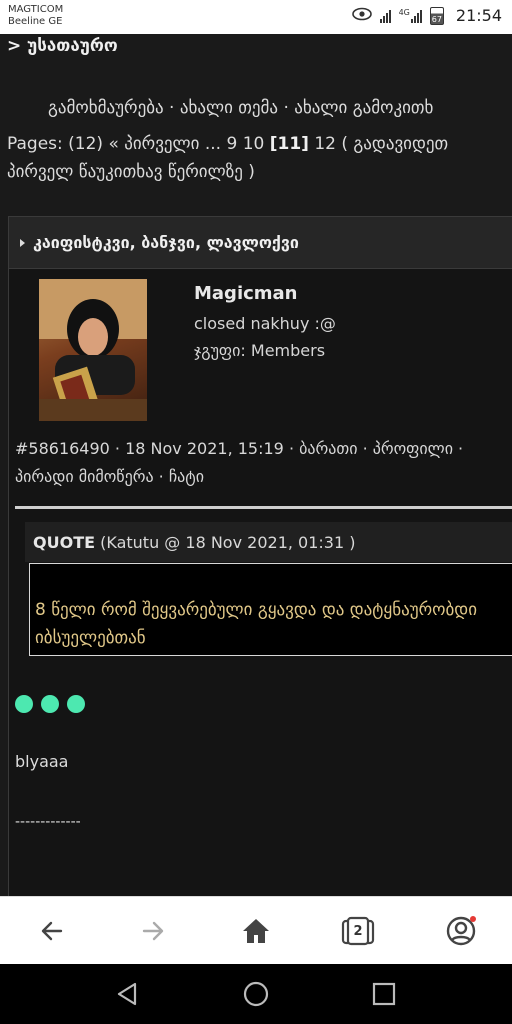 The image size is (512, 1024). What do you see at coordinates (64, 542) in the screenshot?
I see `quote-label: QUOTE` at bounding box center [64, 542].